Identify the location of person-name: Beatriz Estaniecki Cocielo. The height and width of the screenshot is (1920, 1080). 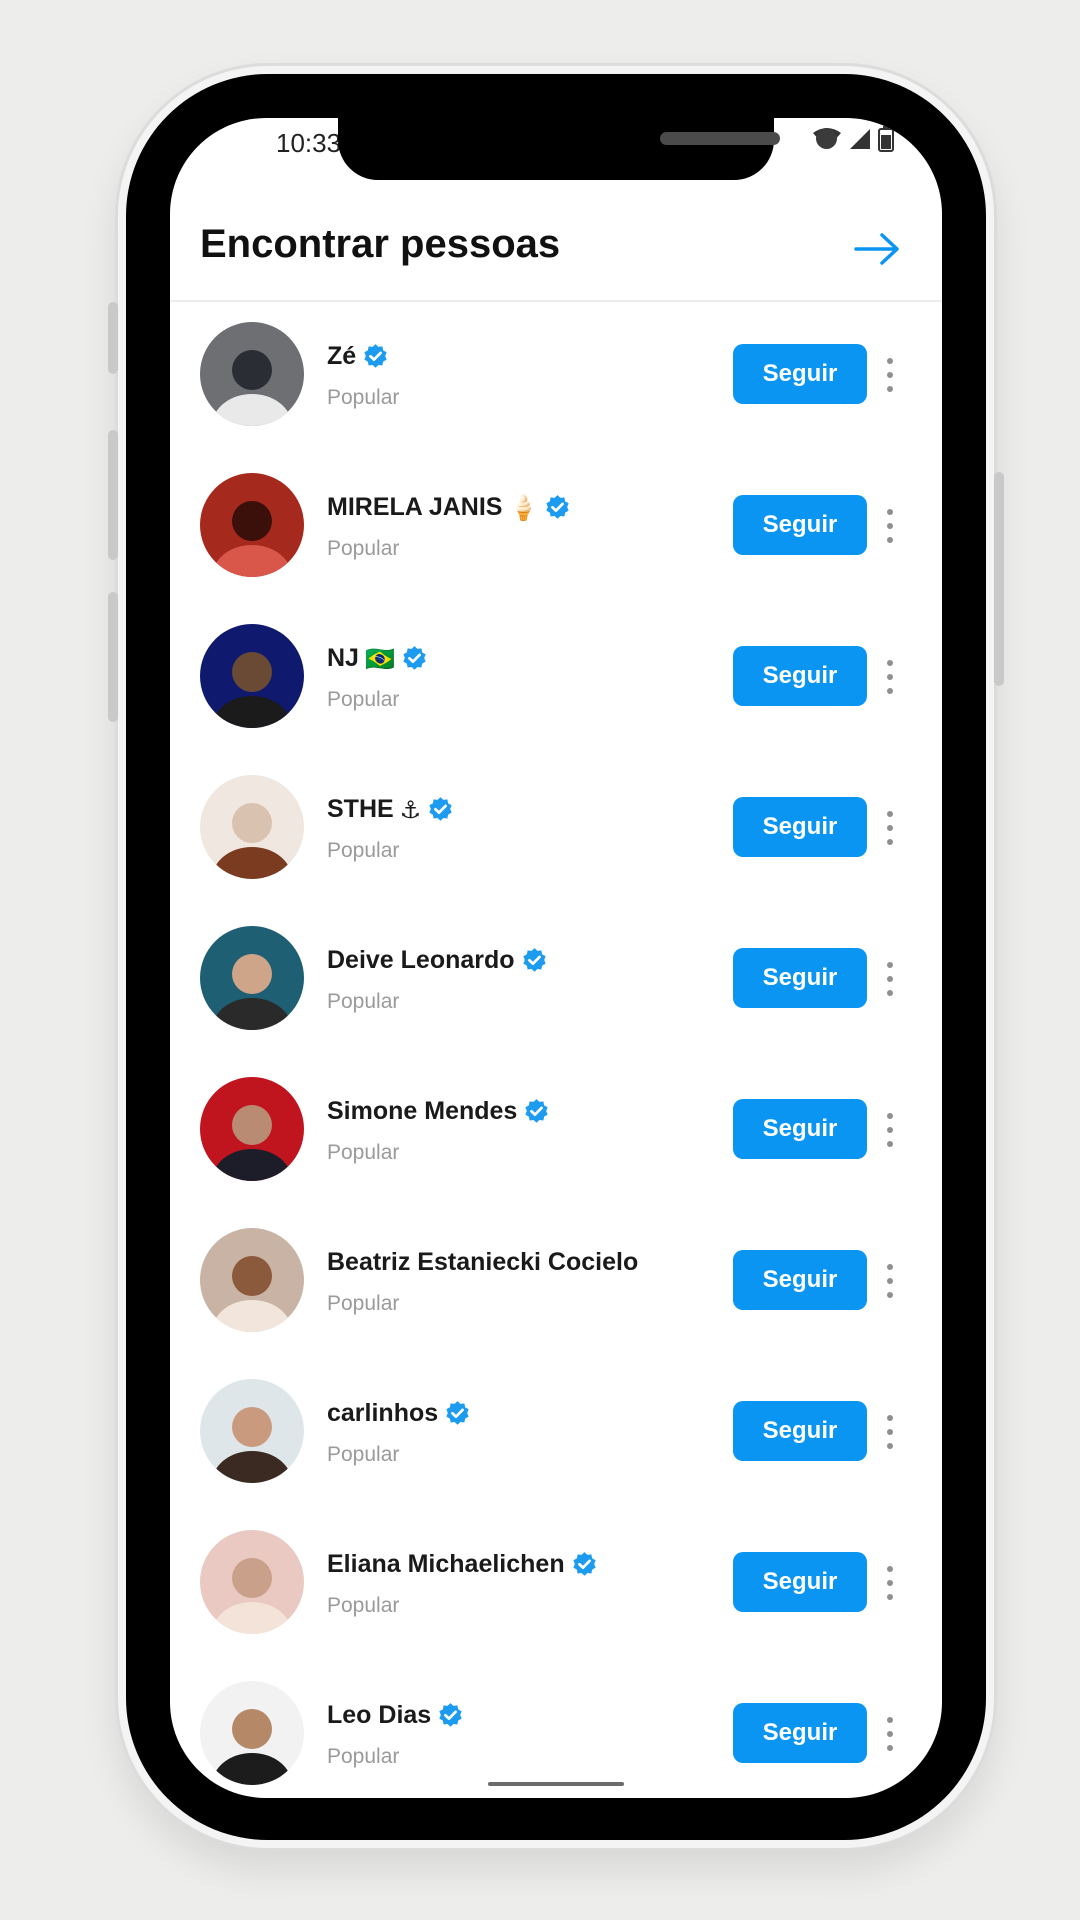
(483, 1262).